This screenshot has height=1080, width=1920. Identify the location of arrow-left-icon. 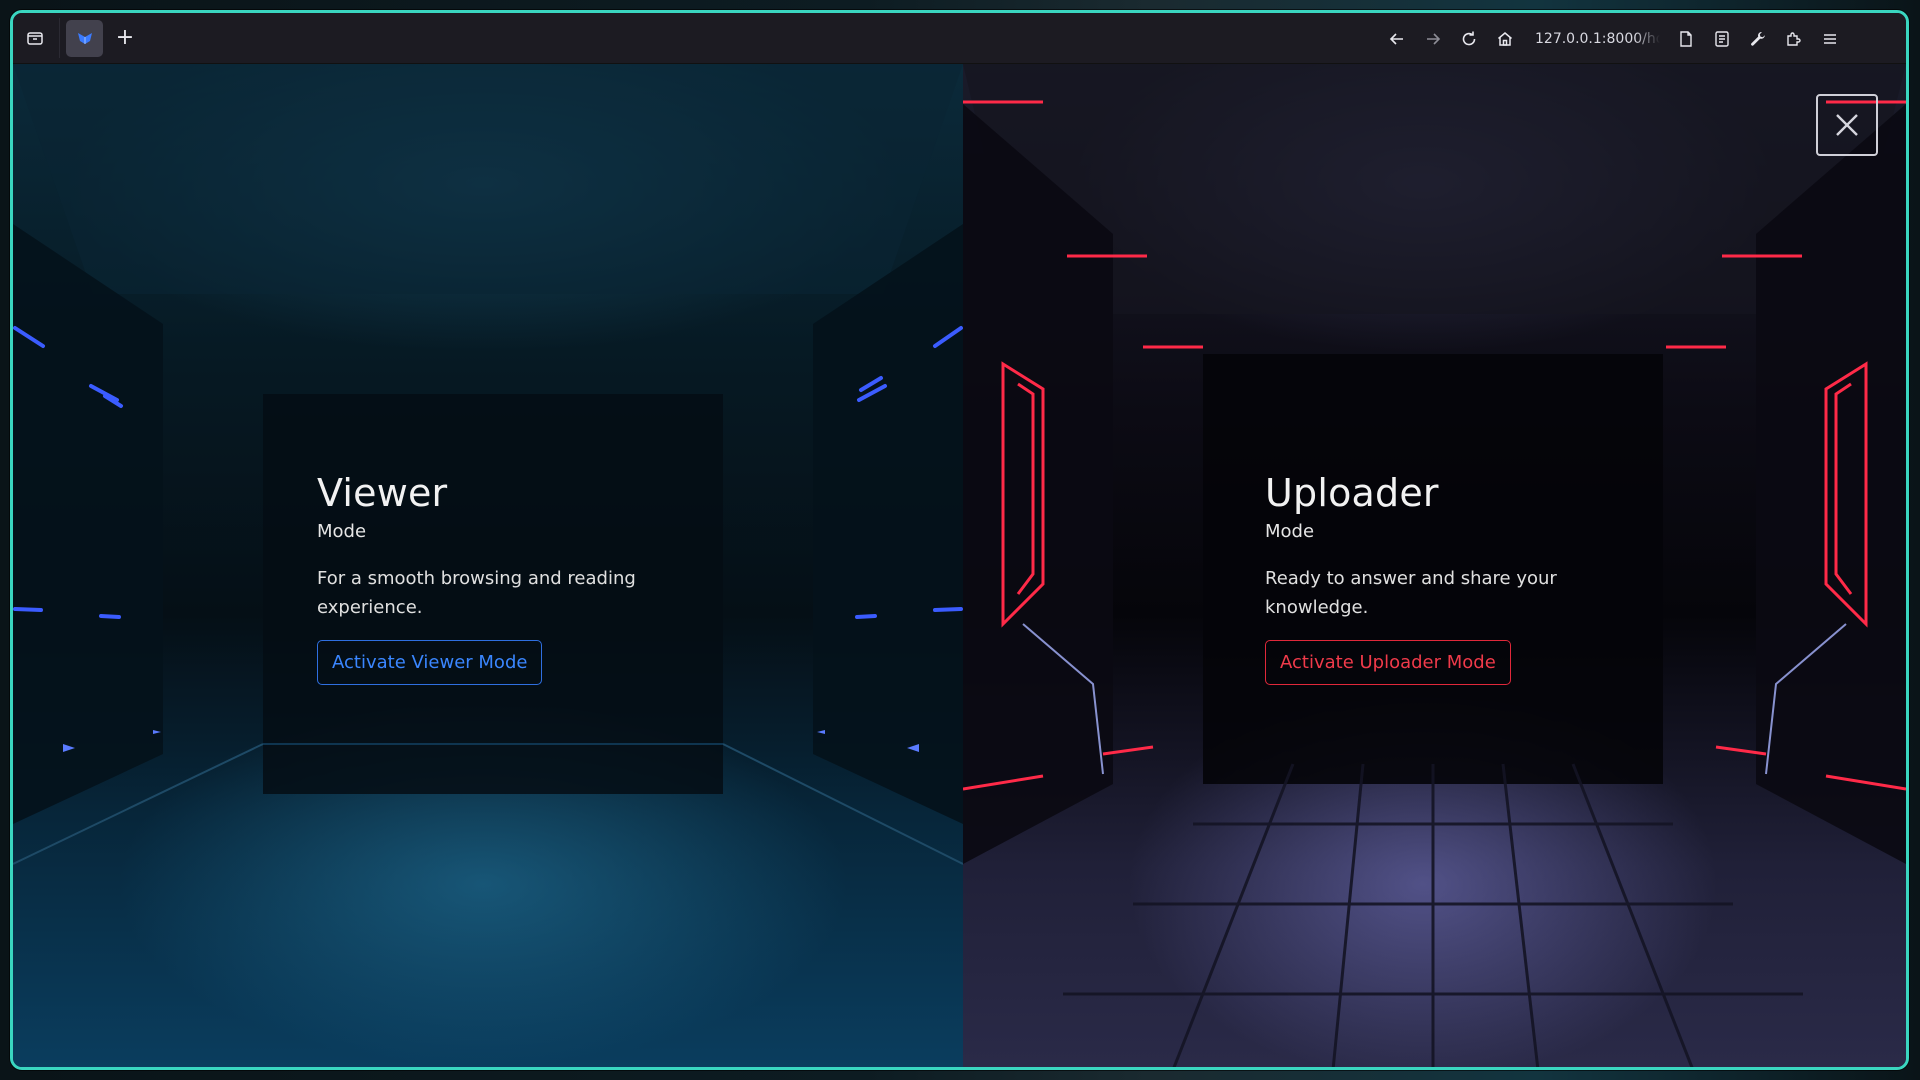
(1396, 38).